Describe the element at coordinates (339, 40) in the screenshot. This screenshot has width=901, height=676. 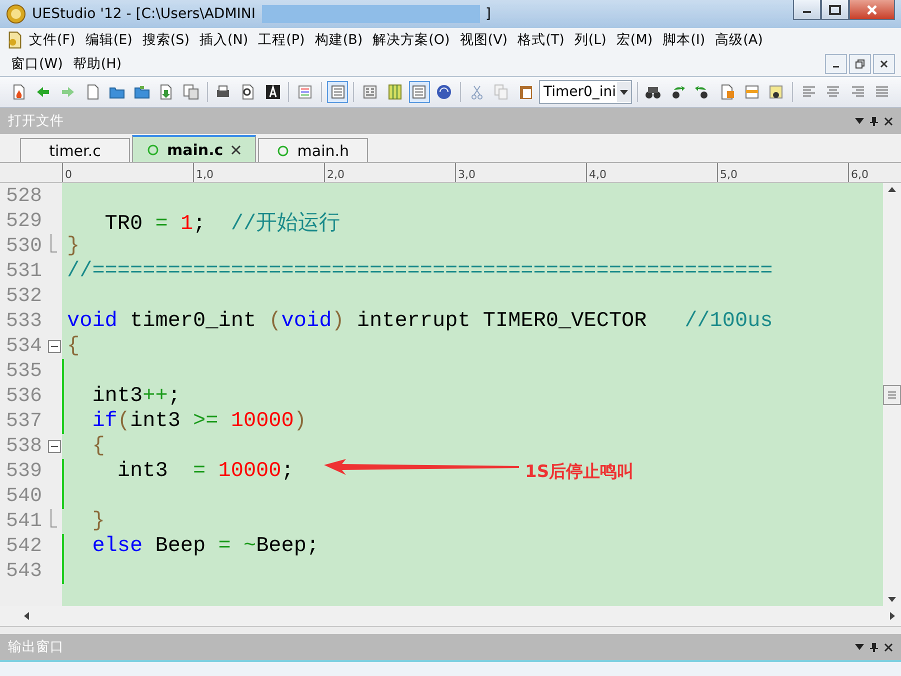
I see `menu-item: 构建(B)` at that location.